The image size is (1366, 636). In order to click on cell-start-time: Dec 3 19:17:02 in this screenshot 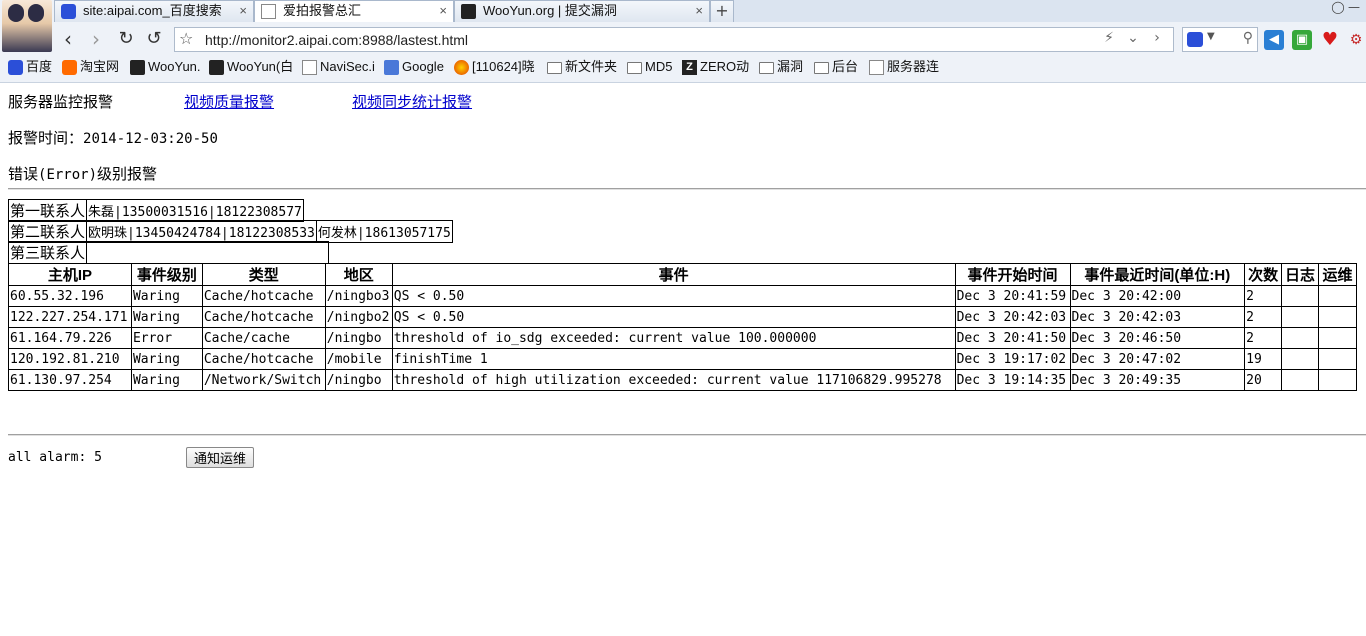, I will do `click(1012, 359)`.